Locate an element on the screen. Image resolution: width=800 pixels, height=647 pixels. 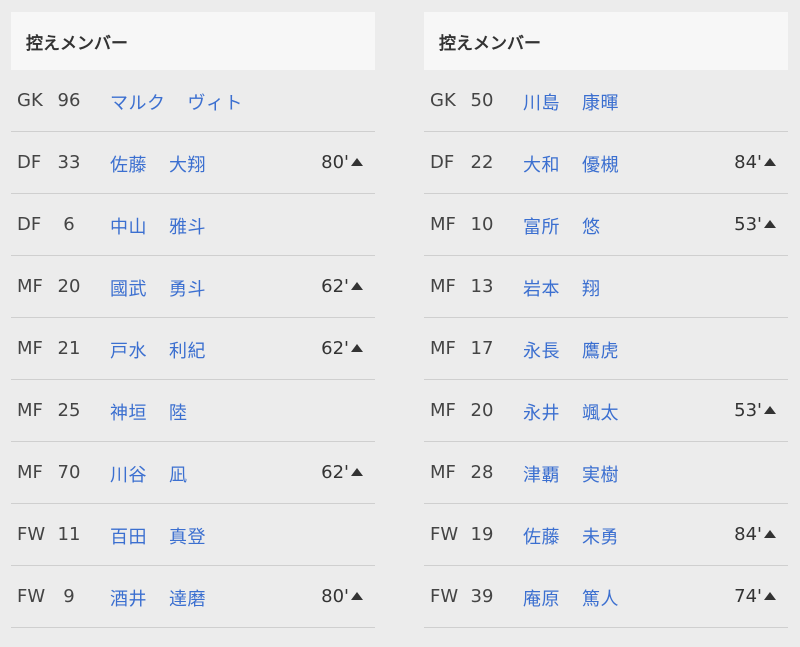
family-name: 津覇 is located at coordinates (541, 475).